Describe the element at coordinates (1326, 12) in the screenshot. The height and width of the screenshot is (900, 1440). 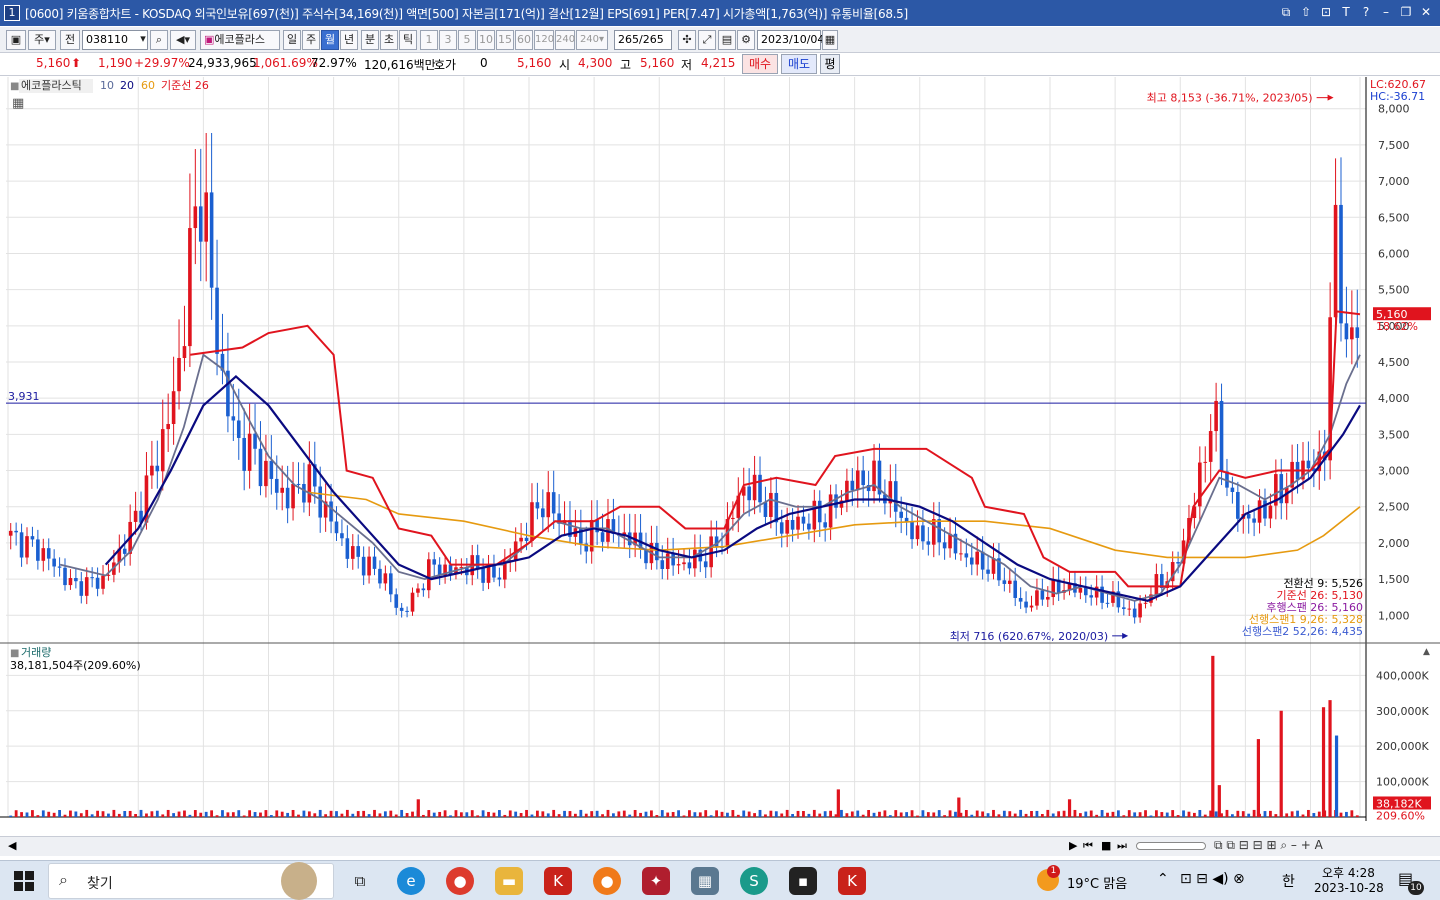
I see `fit-icon: ⊡` at that location.